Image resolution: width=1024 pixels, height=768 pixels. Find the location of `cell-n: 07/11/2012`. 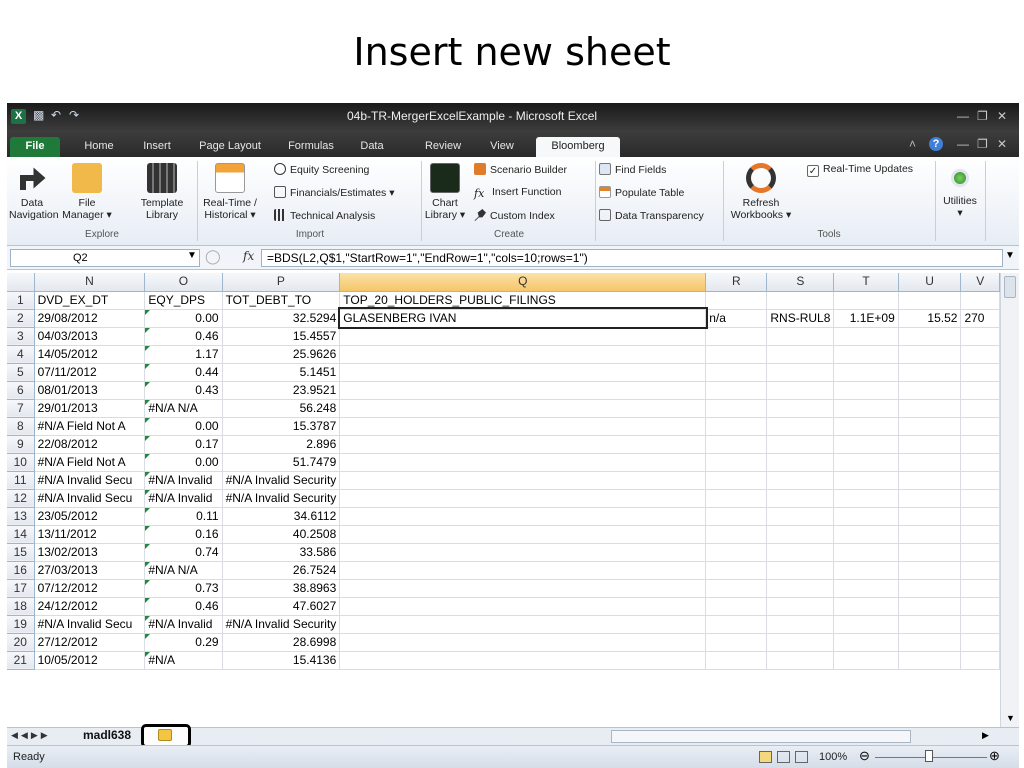

cell-n: 07/11/2012 is located at coordinates (90, 372).